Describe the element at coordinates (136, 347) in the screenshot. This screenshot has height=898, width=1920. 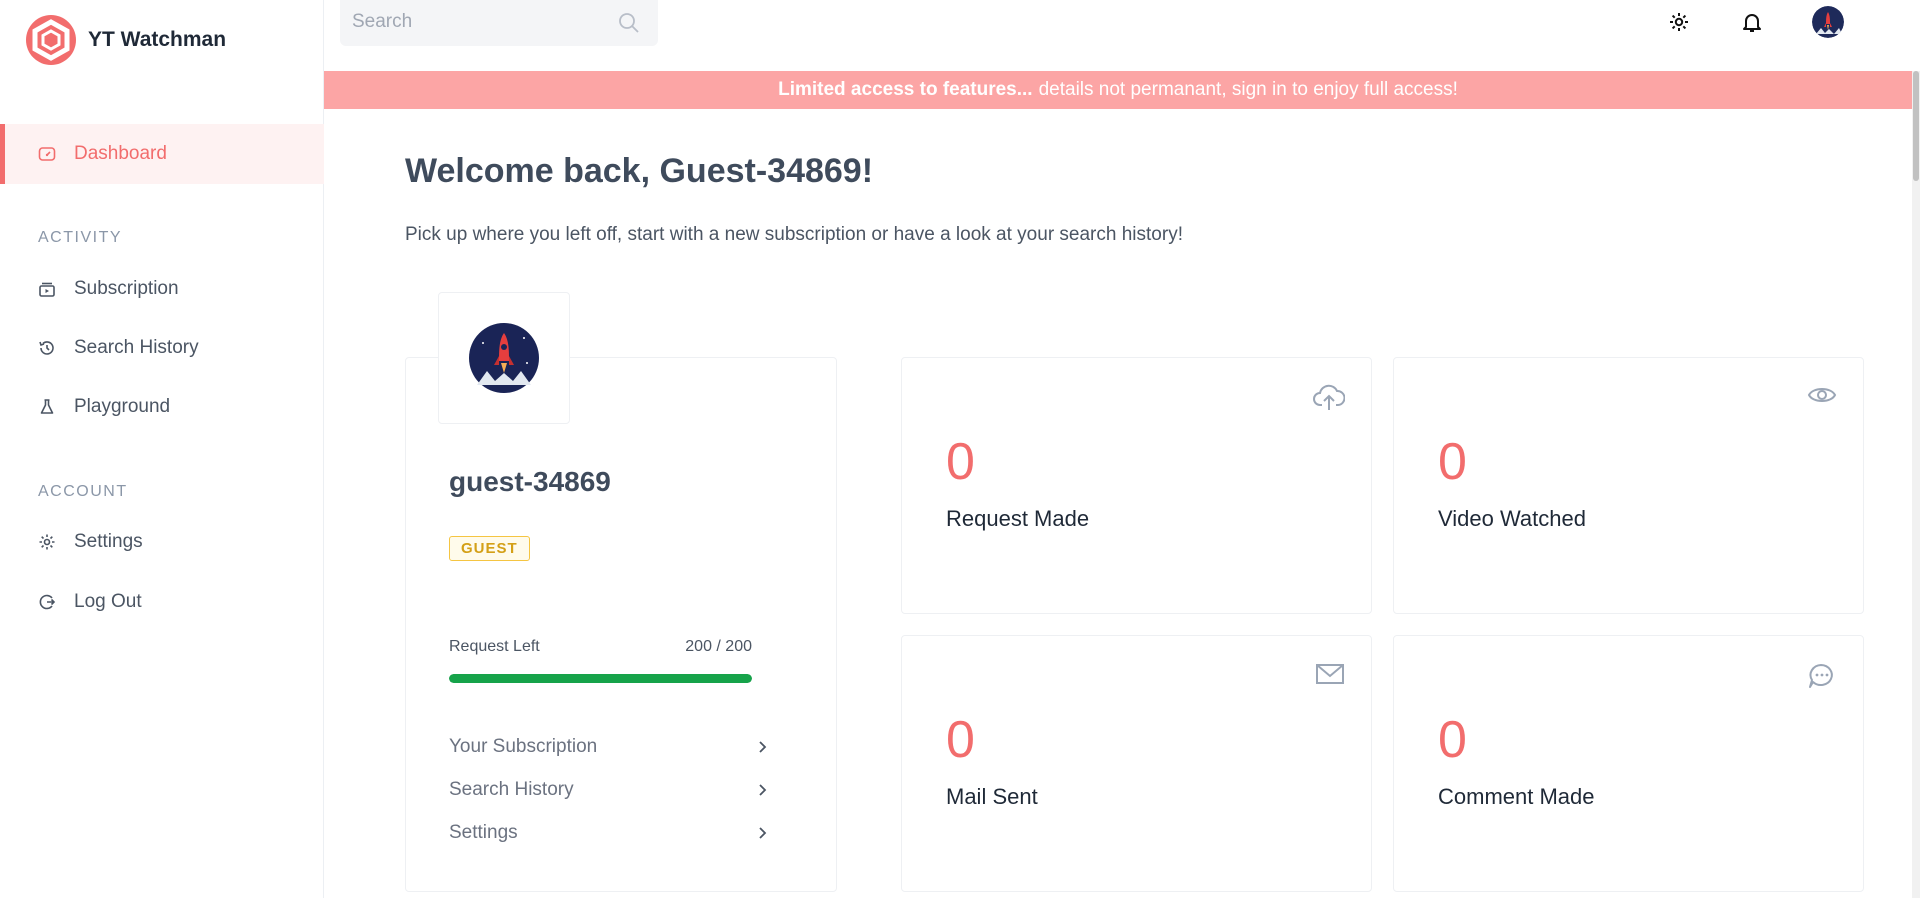
I see `sidebar-item-label: Search History` at that location.